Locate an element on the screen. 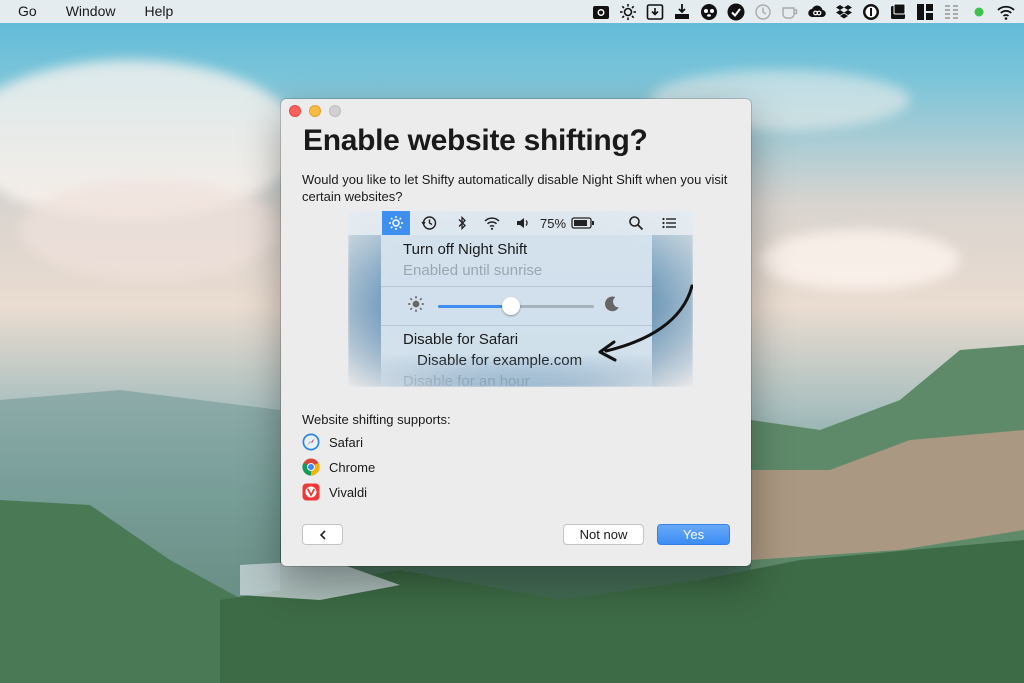  browser-item-safari: Safari is located at coordinates (332, 442).